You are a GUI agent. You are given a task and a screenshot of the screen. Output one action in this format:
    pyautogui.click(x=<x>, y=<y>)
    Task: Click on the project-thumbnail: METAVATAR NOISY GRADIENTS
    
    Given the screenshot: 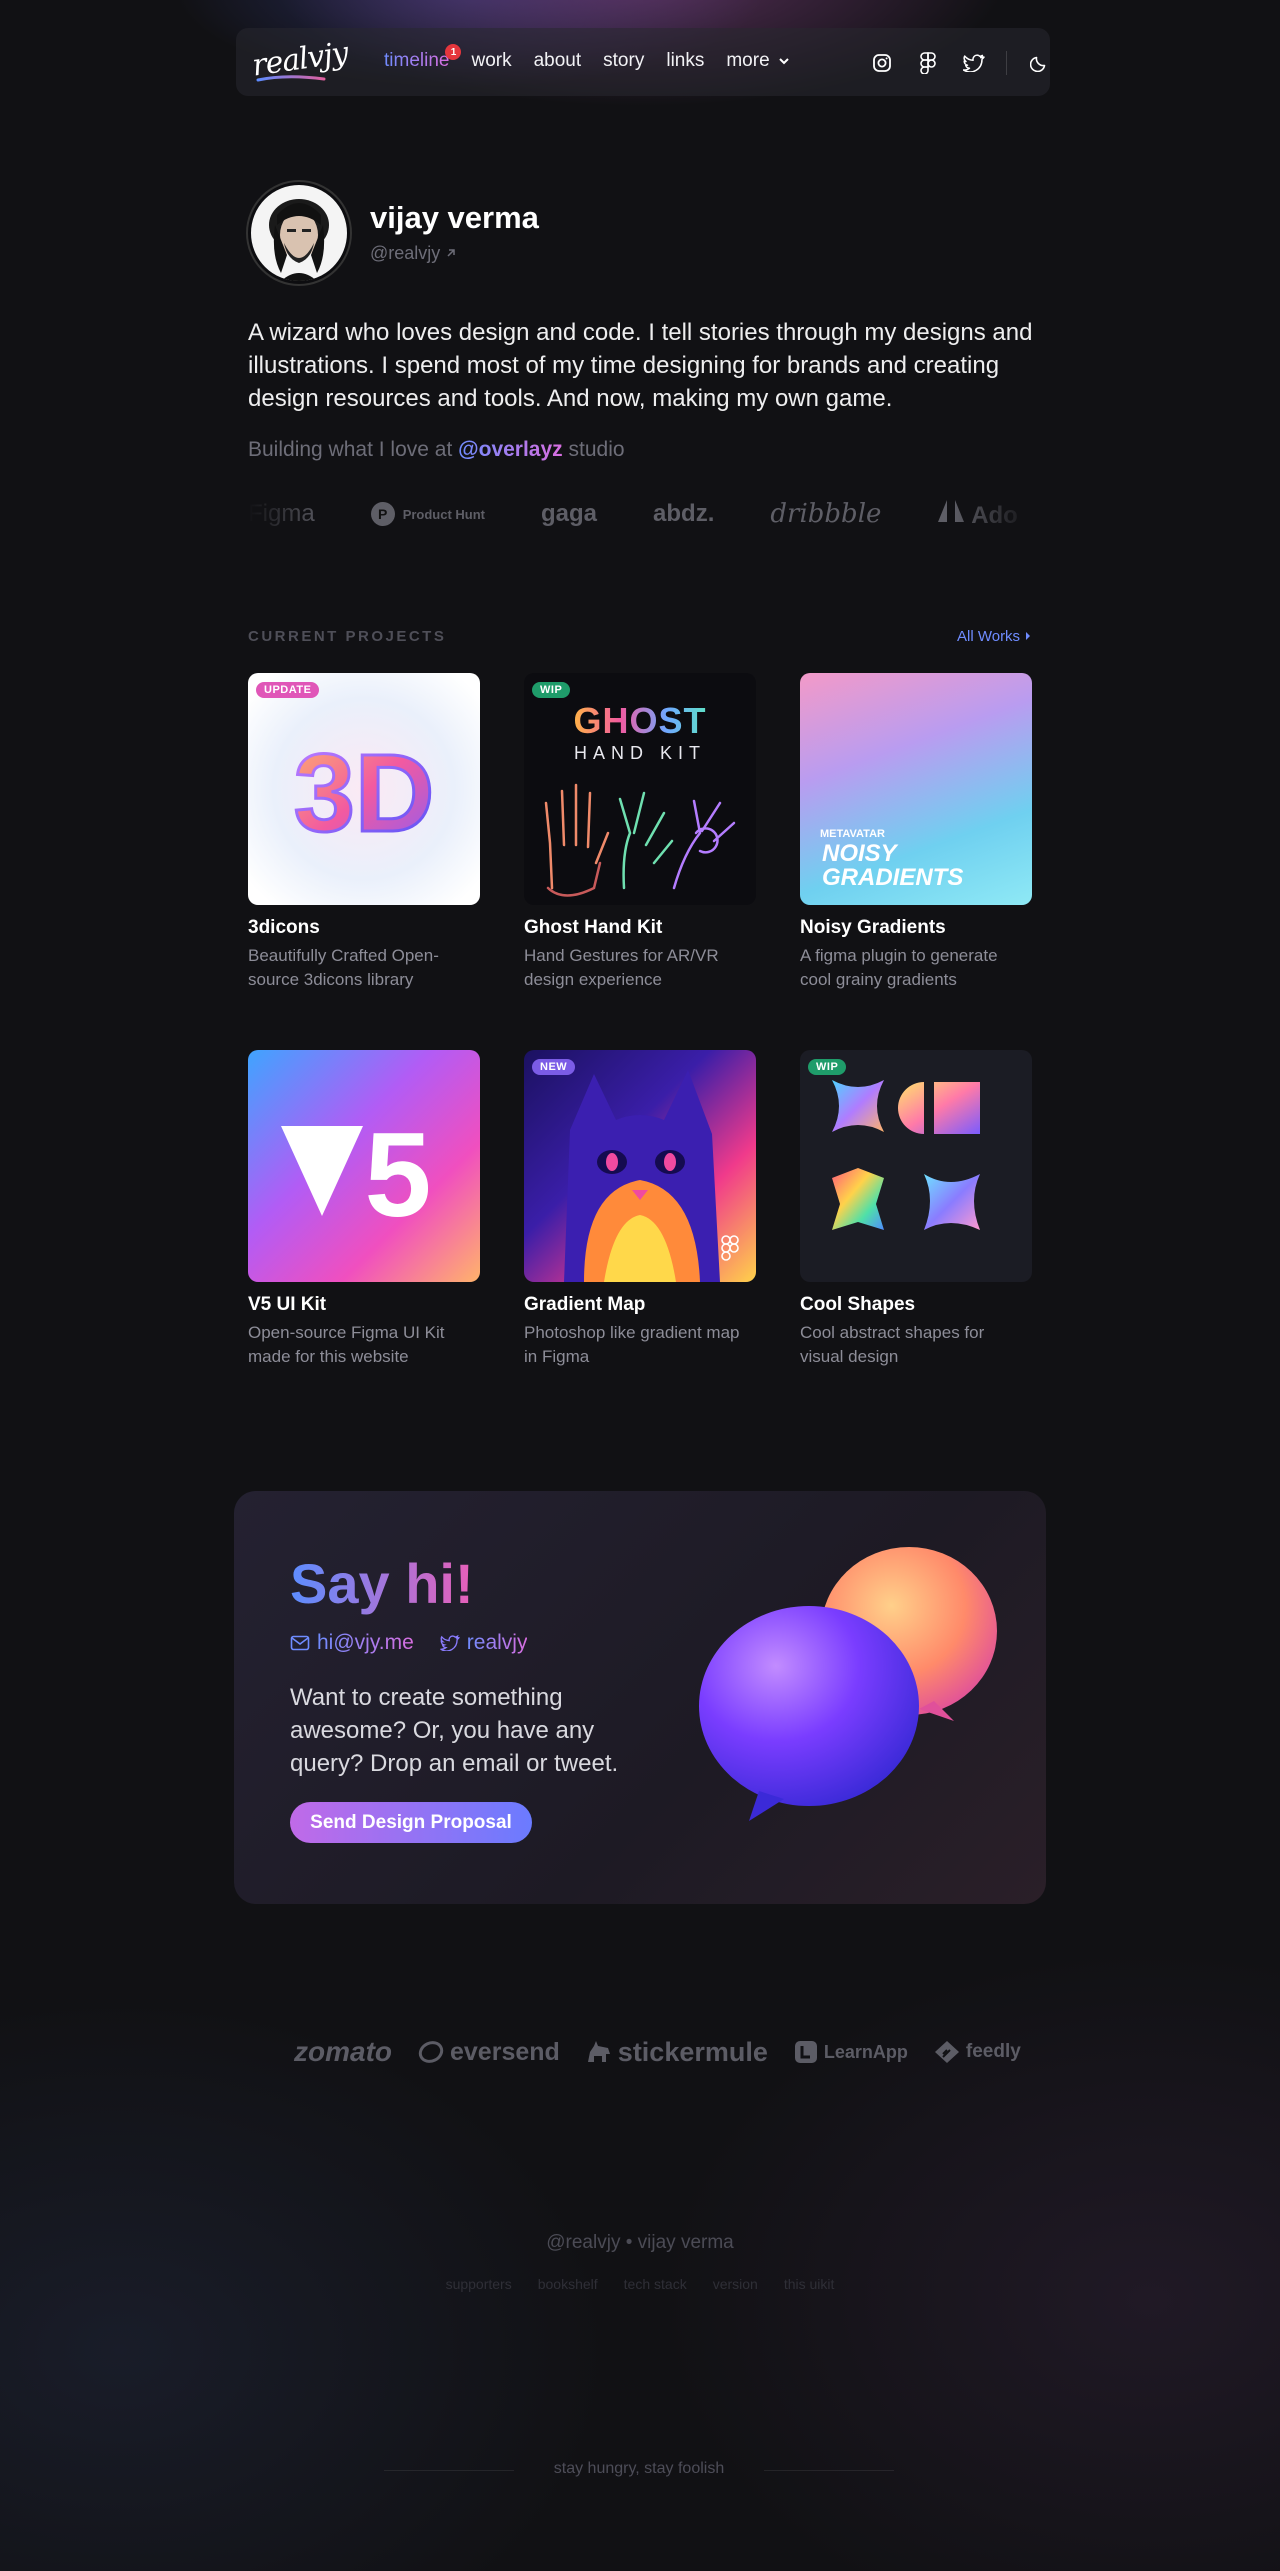 What is the action you would take?
    pyautogui.click(x=916, y=789)
    